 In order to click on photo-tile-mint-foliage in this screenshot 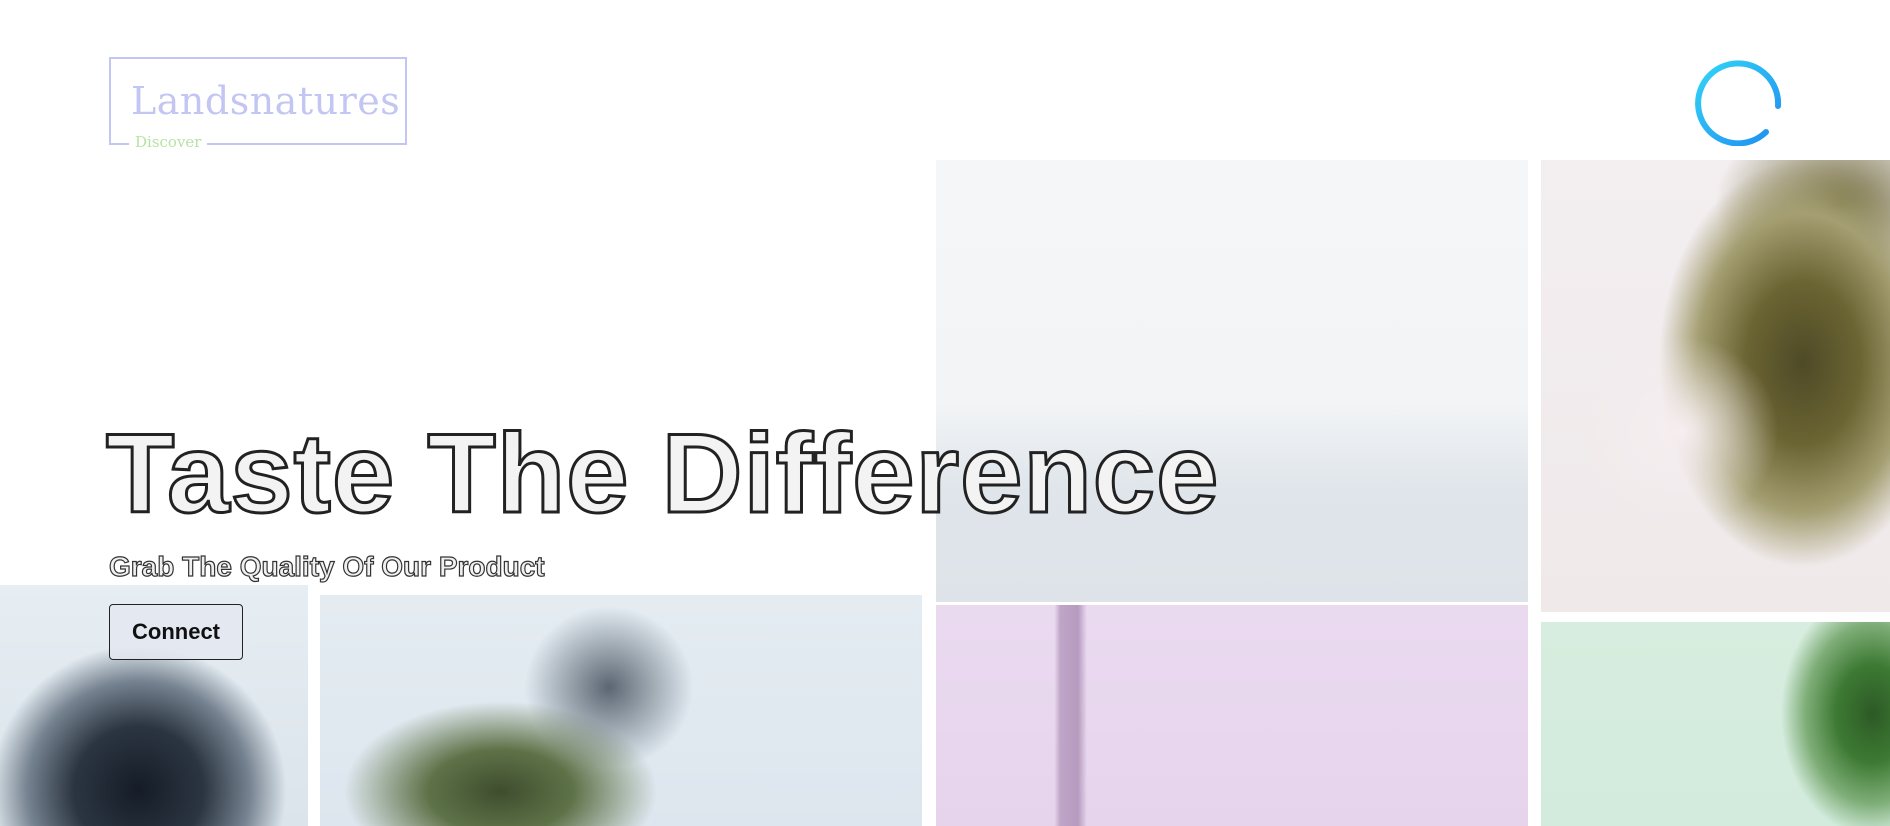, I will do `click(1715, 724)`.